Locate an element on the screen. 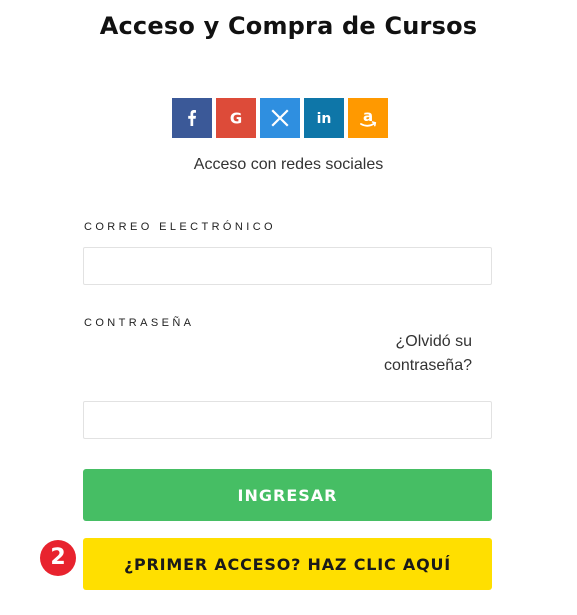  svg-text: a is located at coordinates (368, 116).